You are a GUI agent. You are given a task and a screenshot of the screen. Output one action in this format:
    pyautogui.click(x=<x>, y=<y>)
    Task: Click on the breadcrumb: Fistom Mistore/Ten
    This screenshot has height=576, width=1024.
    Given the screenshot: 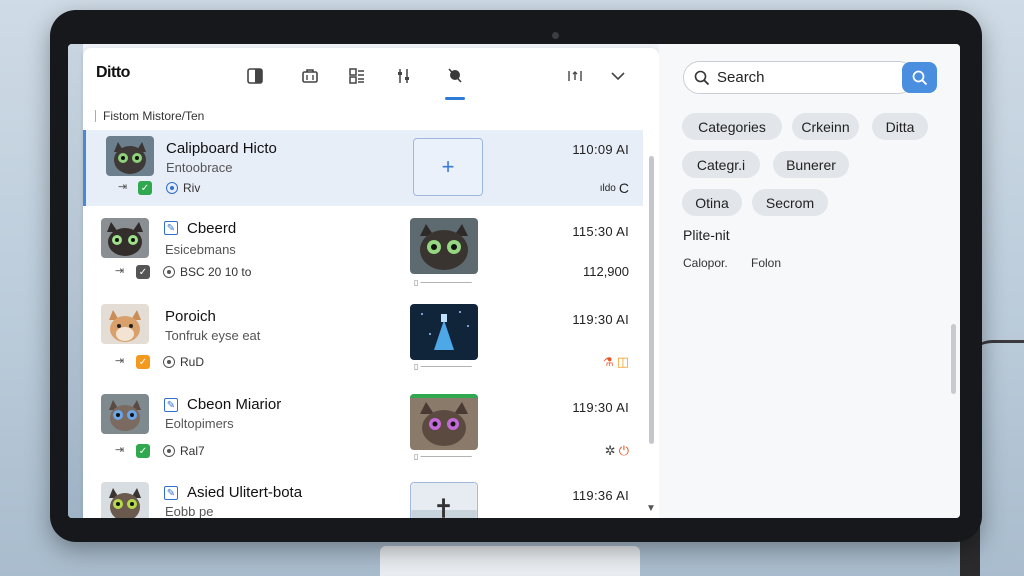 What is the action you would take?
    pyautogui.click(x=149, y=116)
    